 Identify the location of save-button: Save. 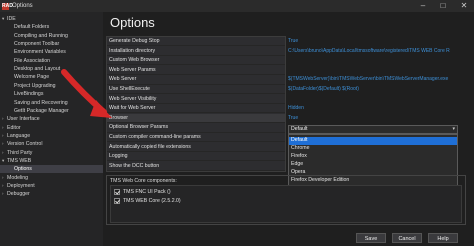
(371, 238).